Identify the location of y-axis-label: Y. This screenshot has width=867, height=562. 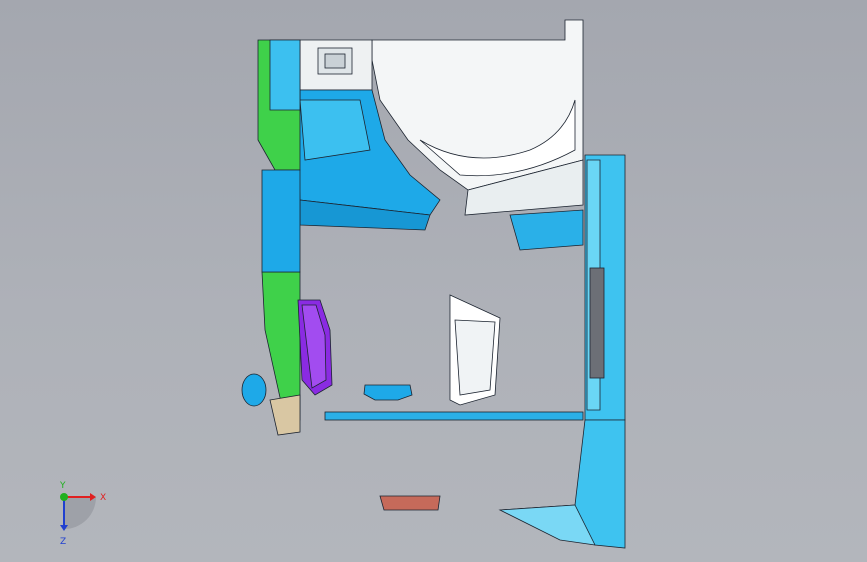
(62, 486).